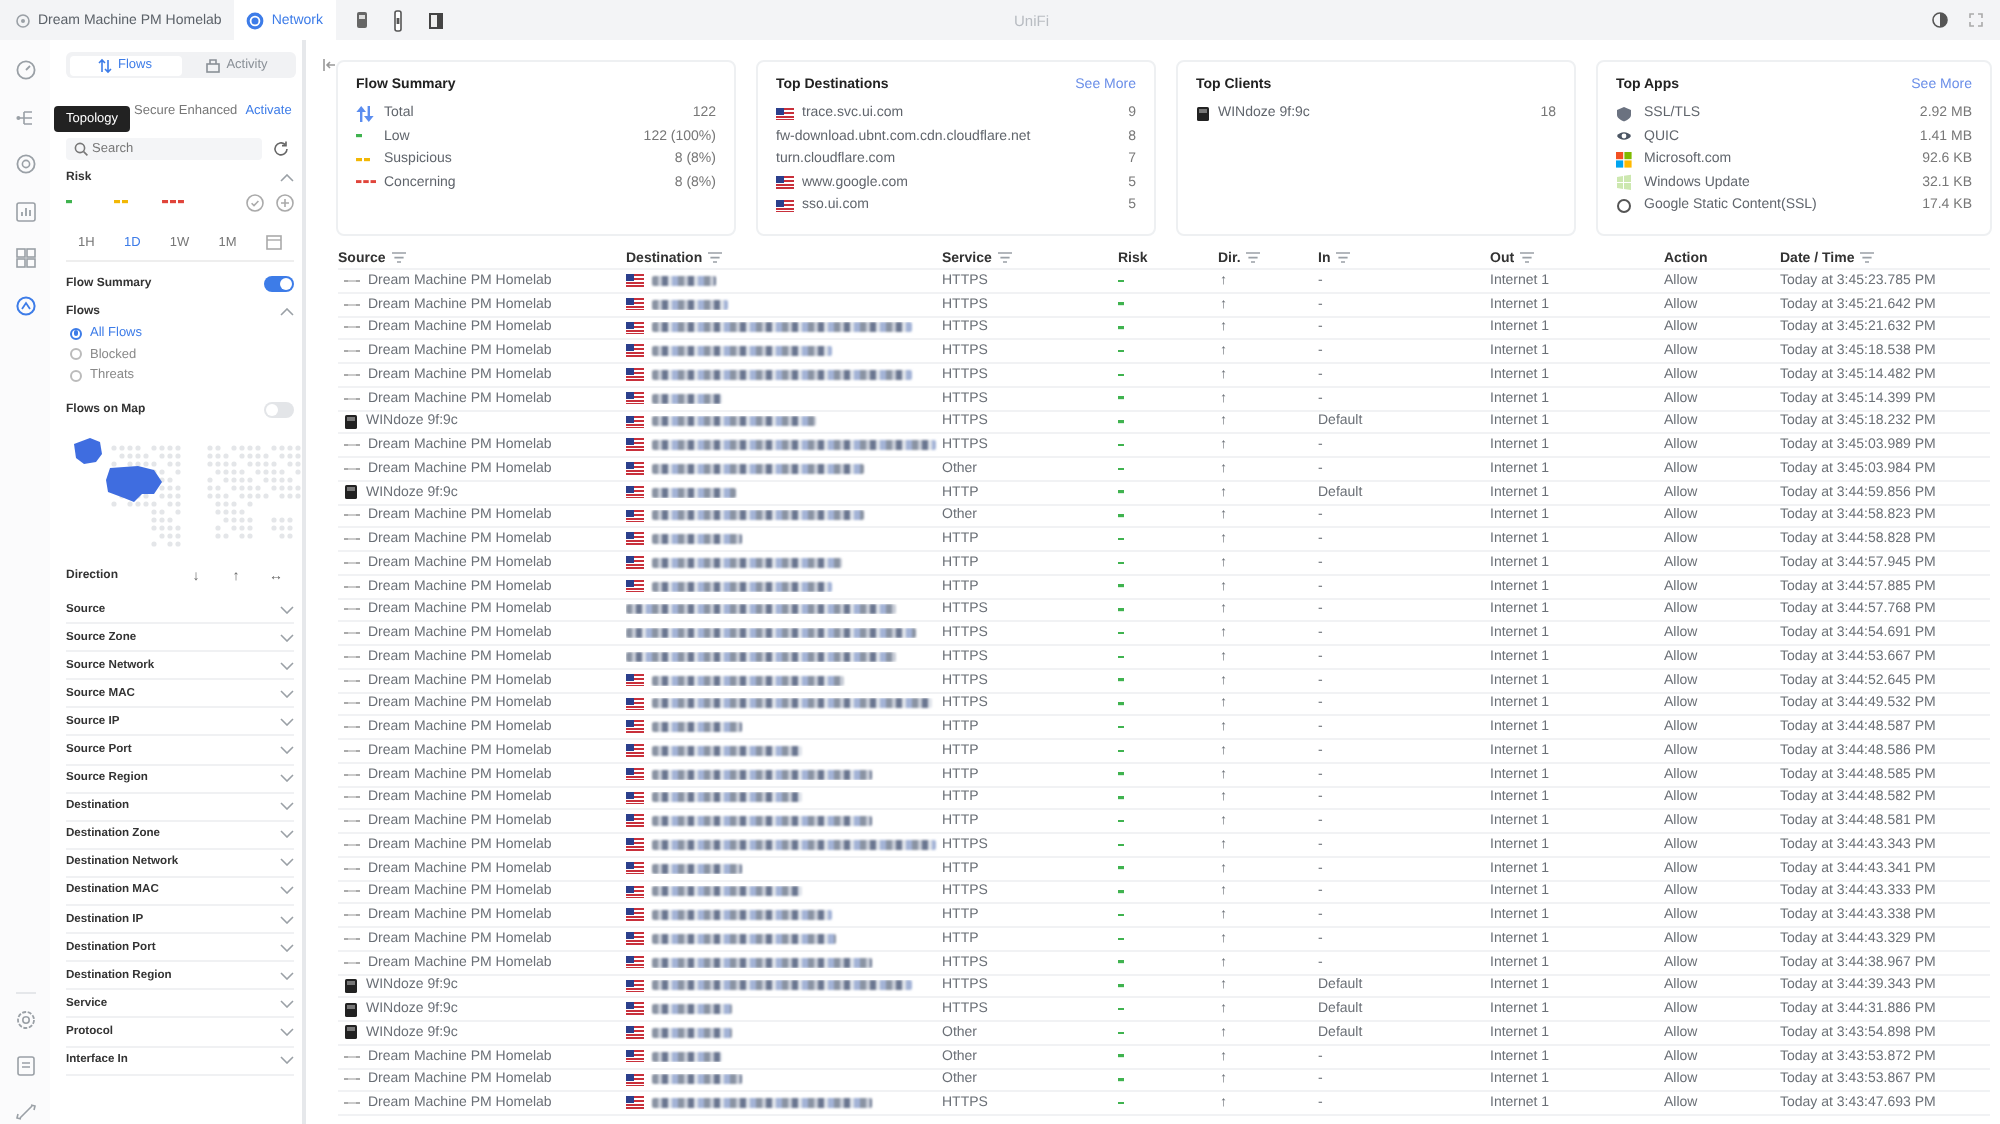 This screenshot has height=1124, width=2000. I want to click on tiles-icon, so click(1624, 159).